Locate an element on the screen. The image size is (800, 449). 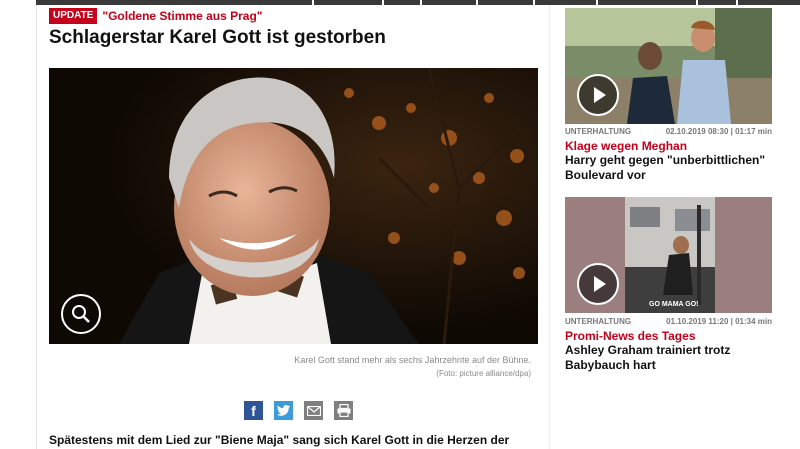
card-timestamp: 01.10.2019 11:20 | 01:34 min is located at coordinates (719, 321).